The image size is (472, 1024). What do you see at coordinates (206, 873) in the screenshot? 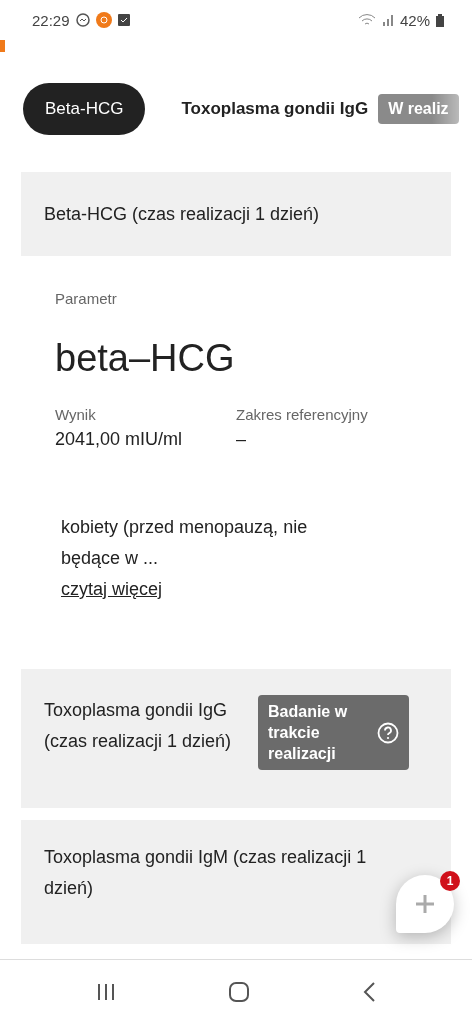
I see `test-title: Toxoplasma gondii IgM (czas realizacji 1 dzień)` at bounding box center [206, 873].